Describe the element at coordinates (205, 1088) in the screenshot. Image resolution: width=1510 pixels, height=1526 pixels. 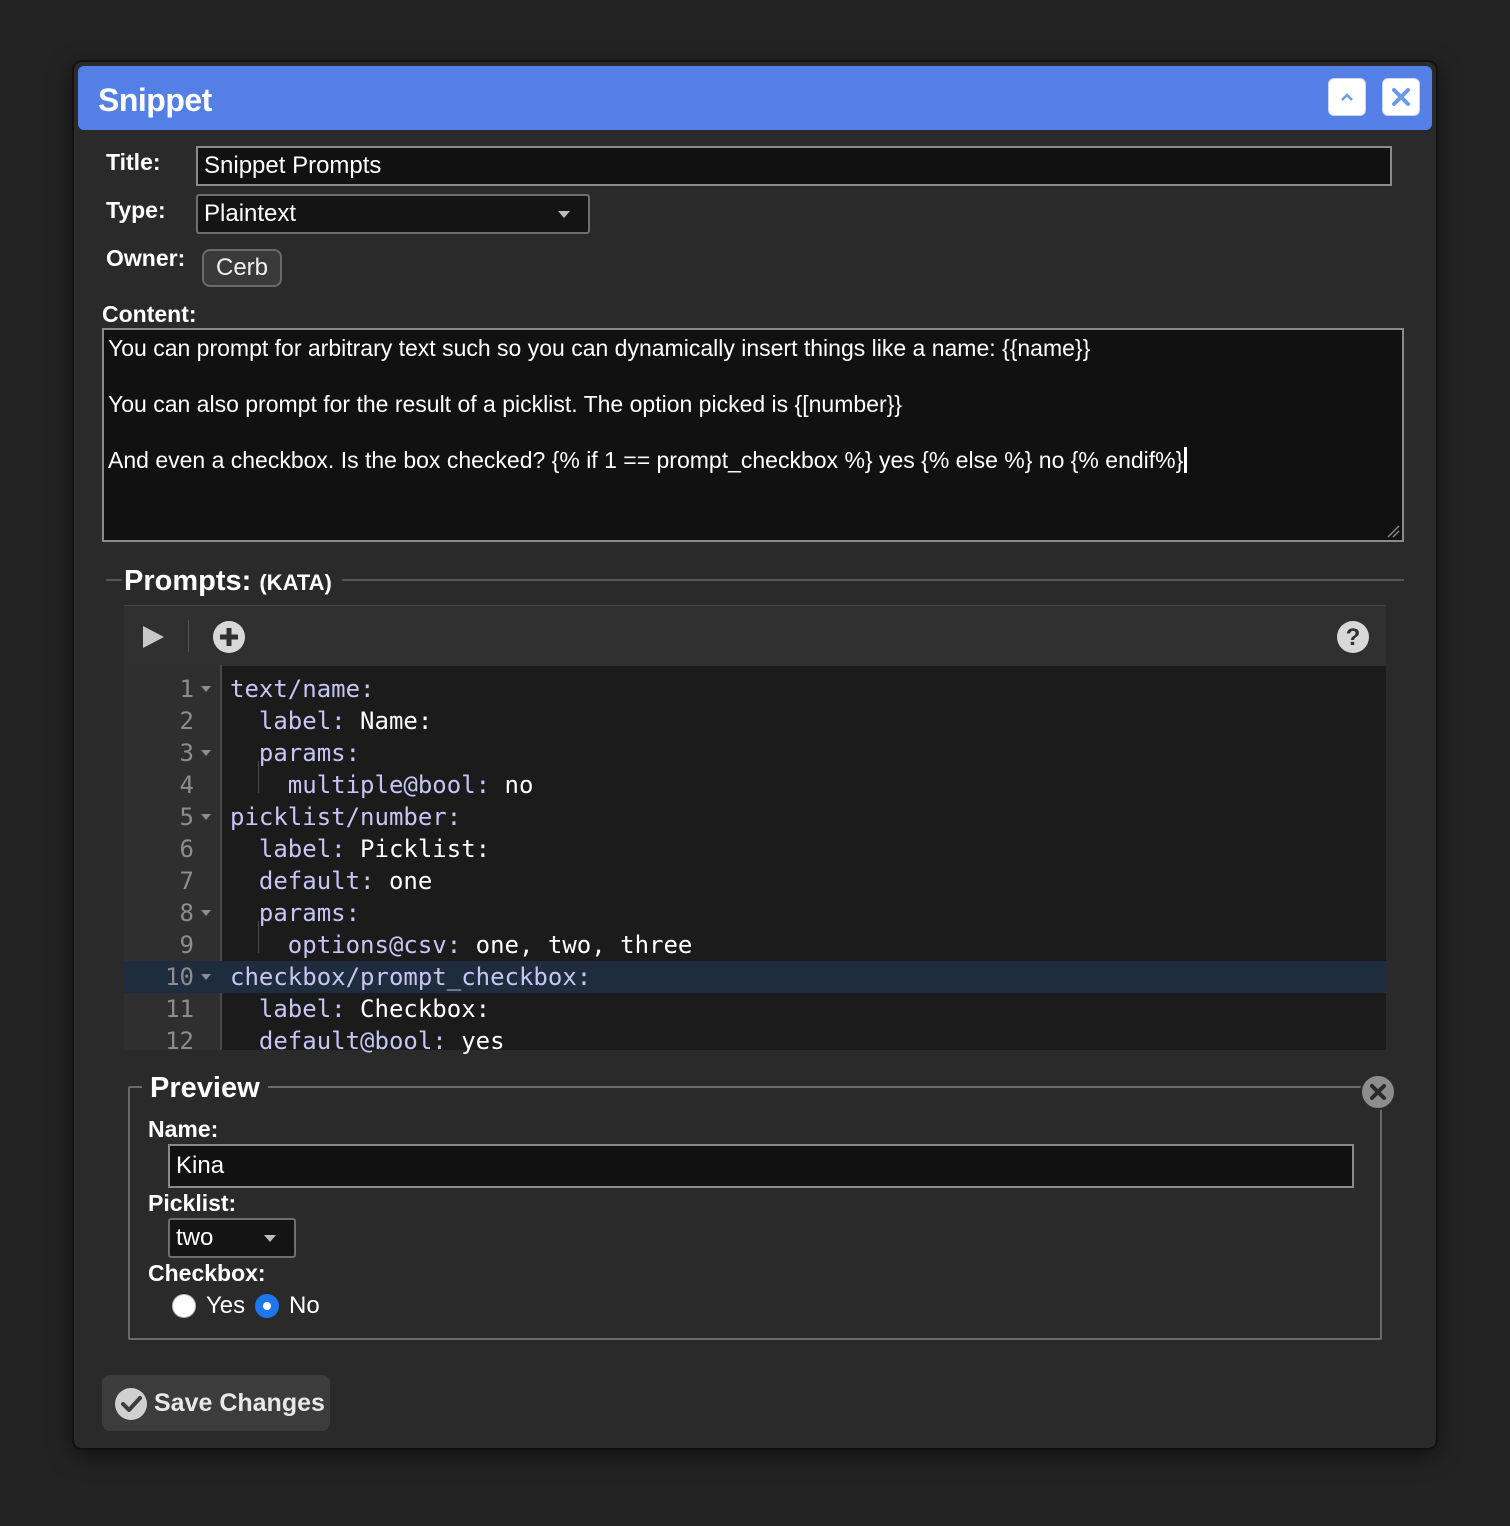
I see `preview-title: Preview` at that location.